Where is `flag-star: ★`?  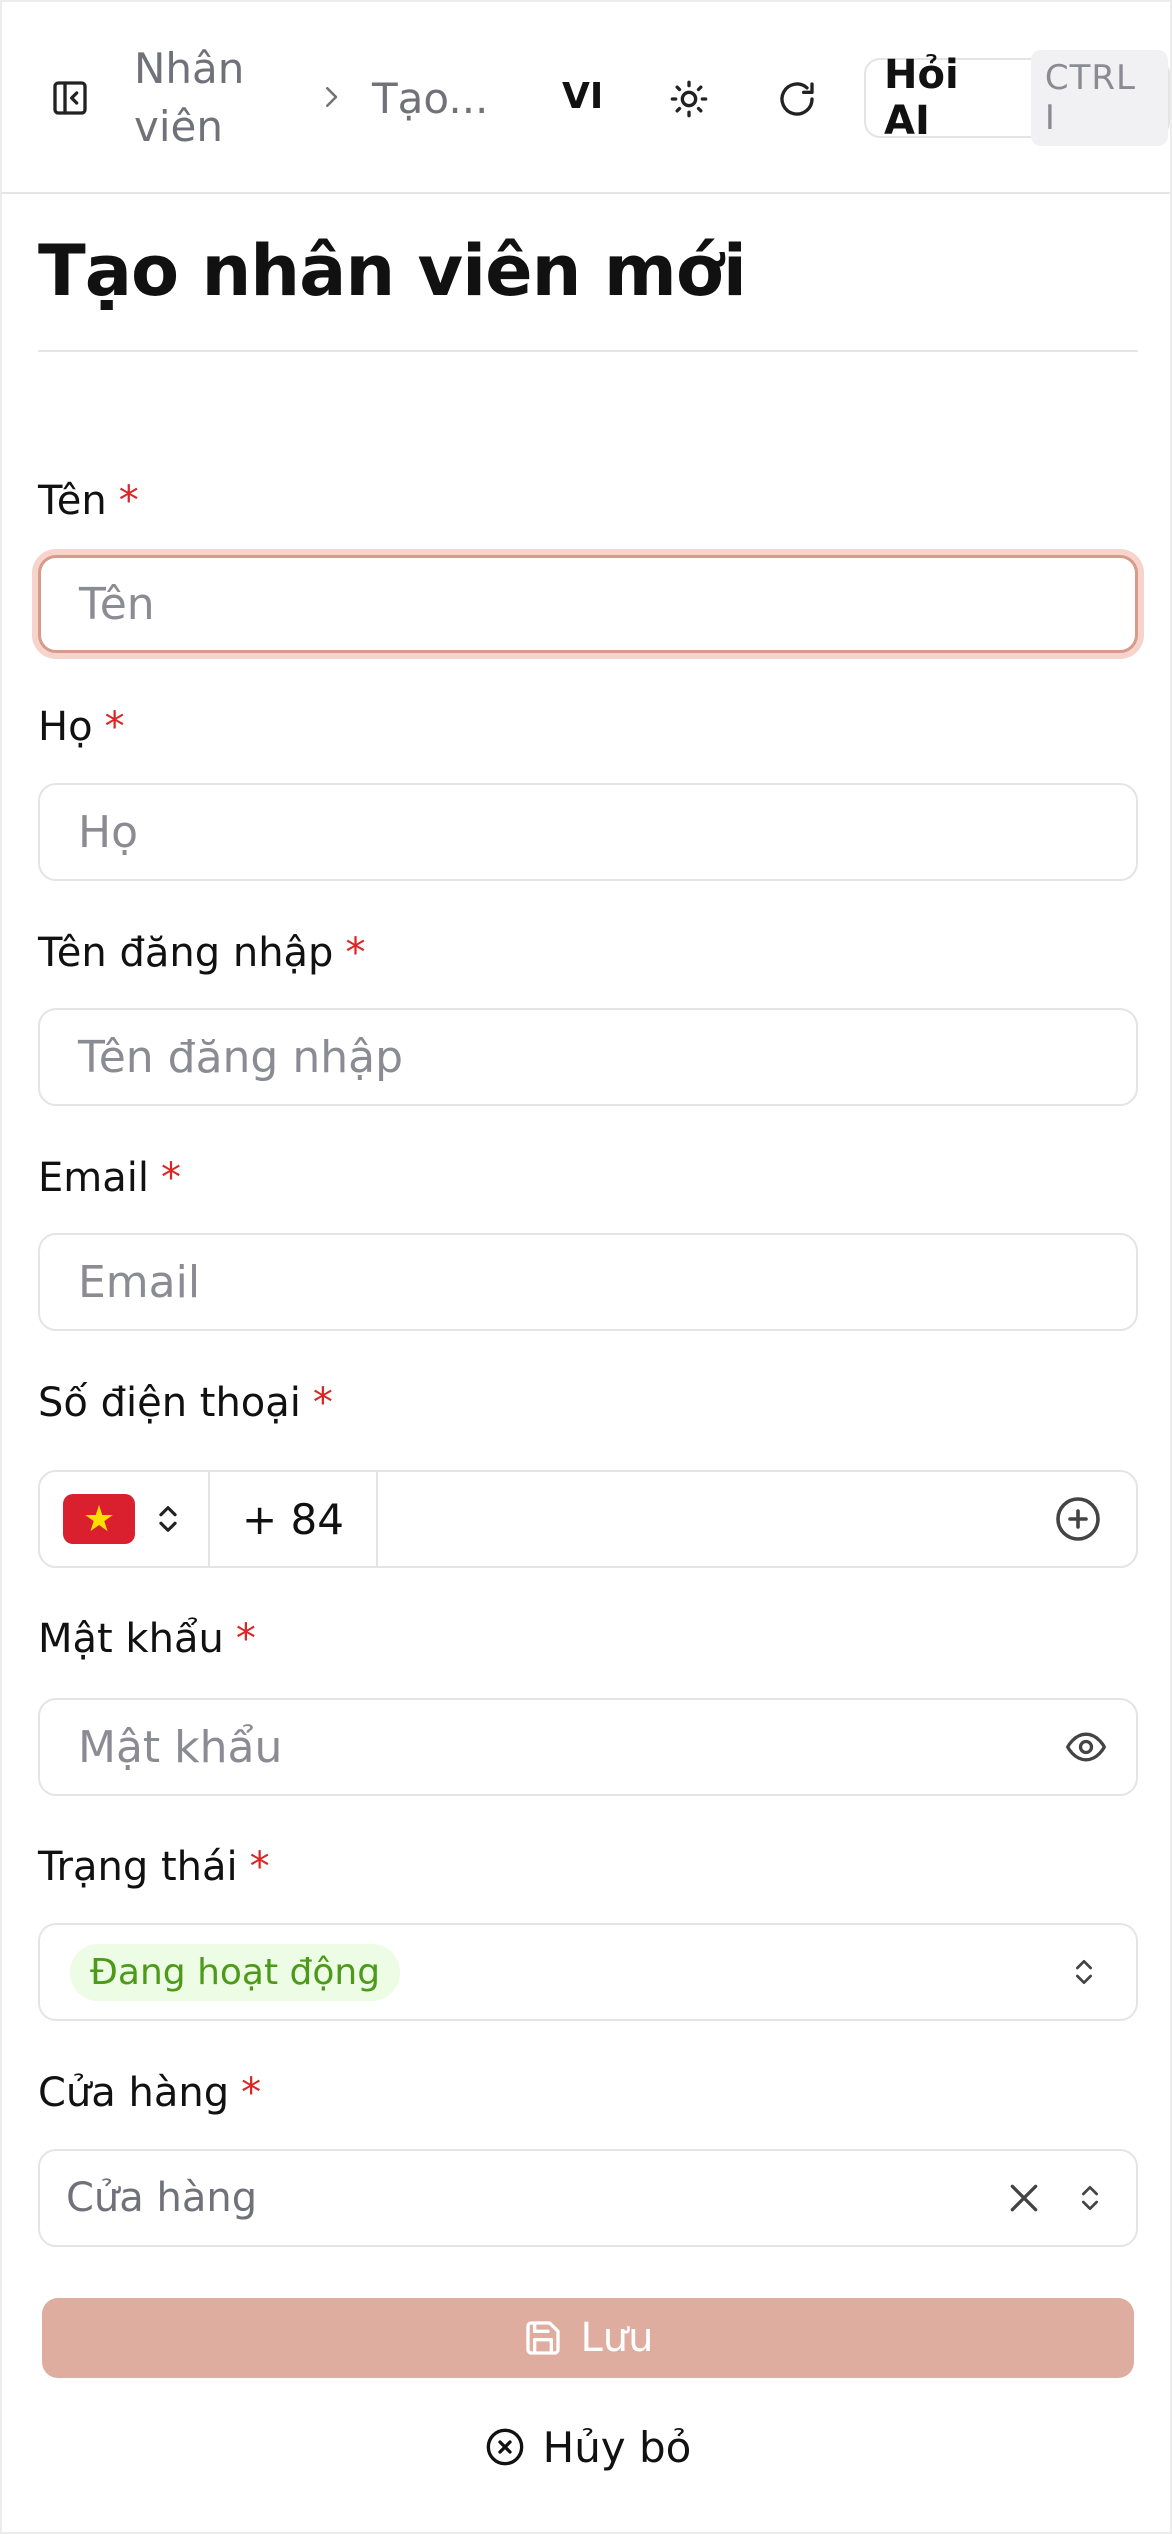
flag-star: ★ is located at coordinates (99, 1519).